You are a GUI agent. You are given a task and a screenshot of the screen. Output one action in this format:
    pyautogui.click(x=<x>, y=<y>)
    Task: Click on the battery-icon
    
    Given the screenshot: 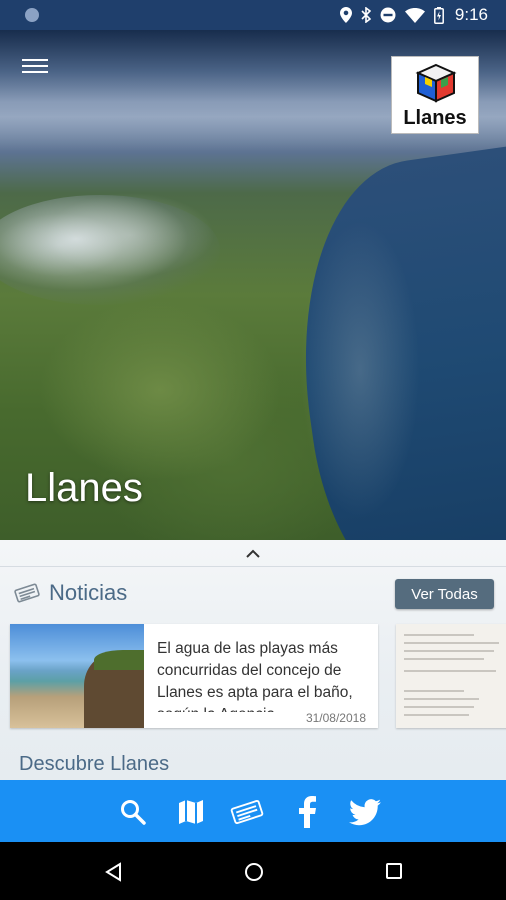 What is the action you would take?
    pyautogui.click(x=438, y=15)
    